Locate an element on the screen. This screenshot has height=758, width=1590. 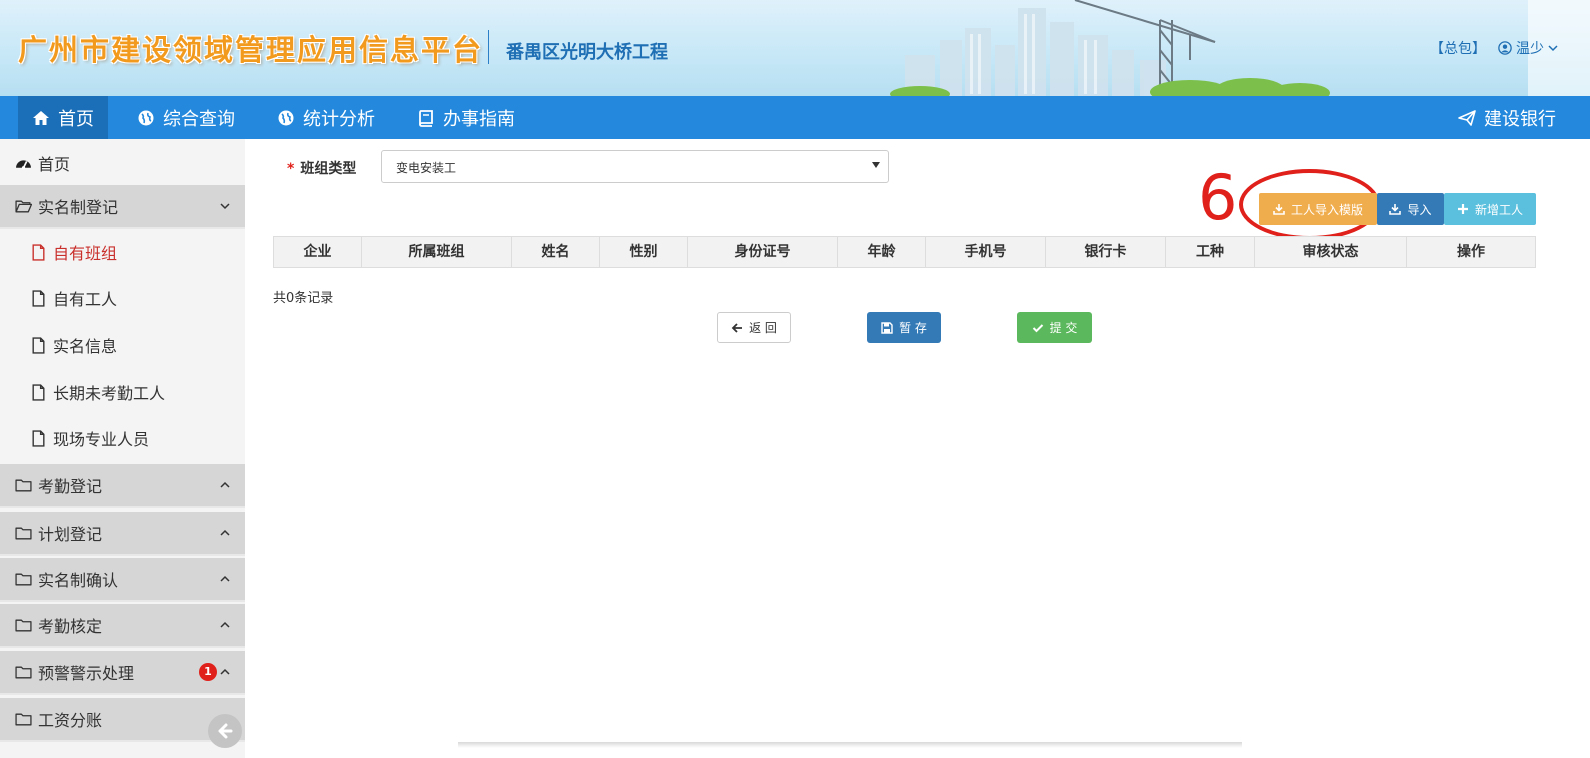
sidebar-group-label: 考勤核定 is located at coordinates (70, 626).